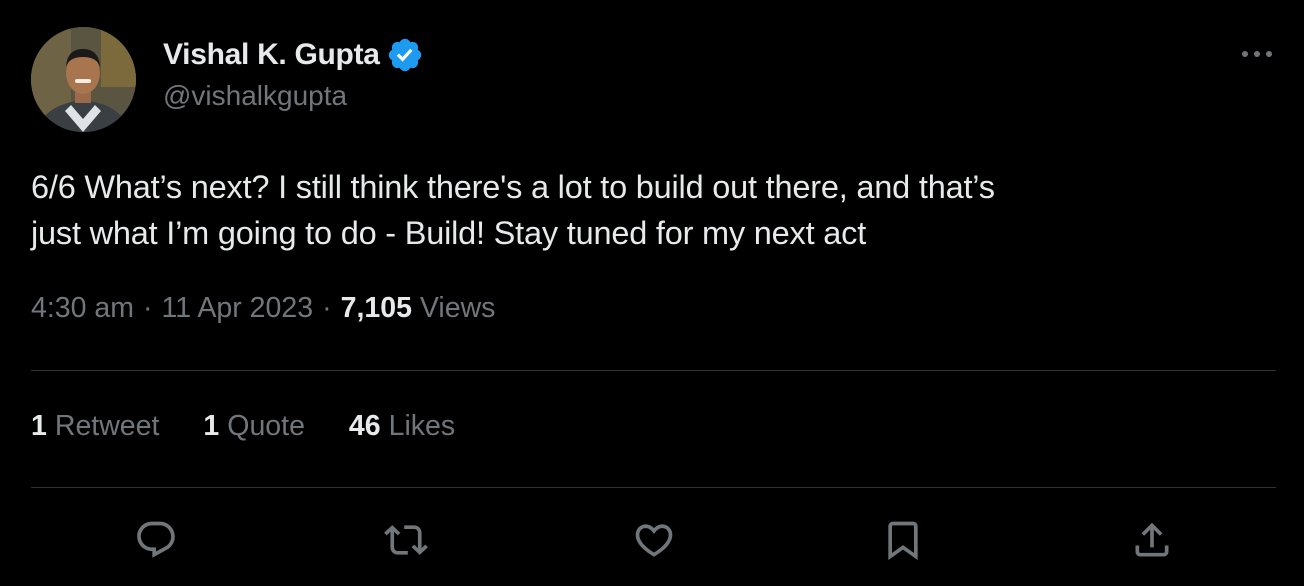  Describe the element at coordinates (364, 426) in the screenshot. I see `stat-count: 46` at that location.